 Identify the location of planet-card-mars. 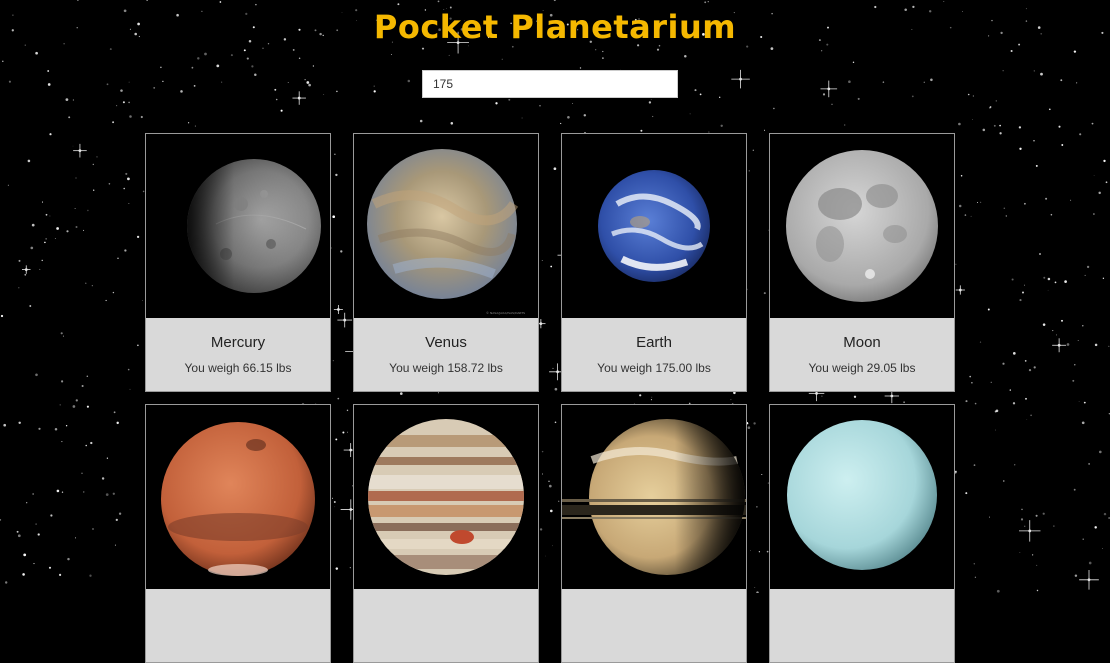
(238, 533).